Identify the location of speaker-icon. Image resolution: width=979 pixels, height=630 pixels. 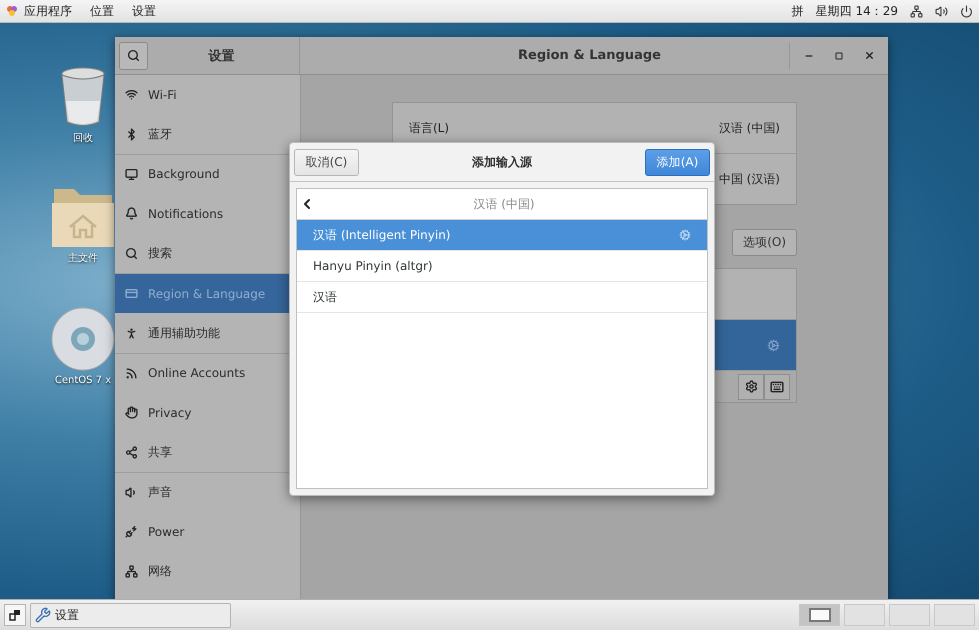
(131, 493).